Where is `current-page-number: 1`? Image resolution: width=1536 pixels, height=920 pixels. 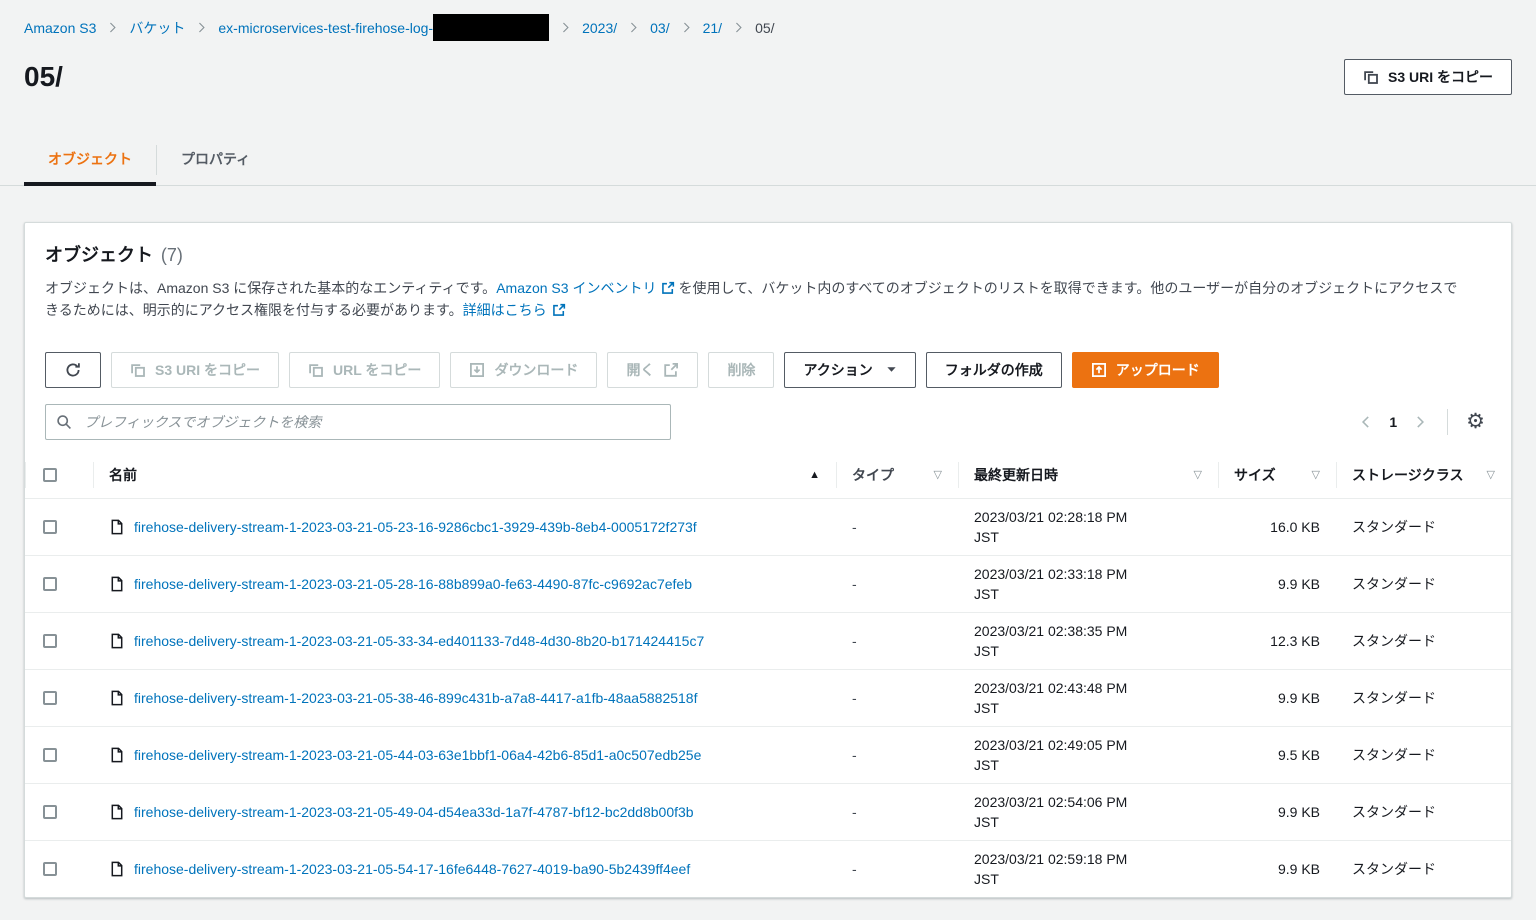 current-page-number: 1 is located at coordinates (1393, 421).